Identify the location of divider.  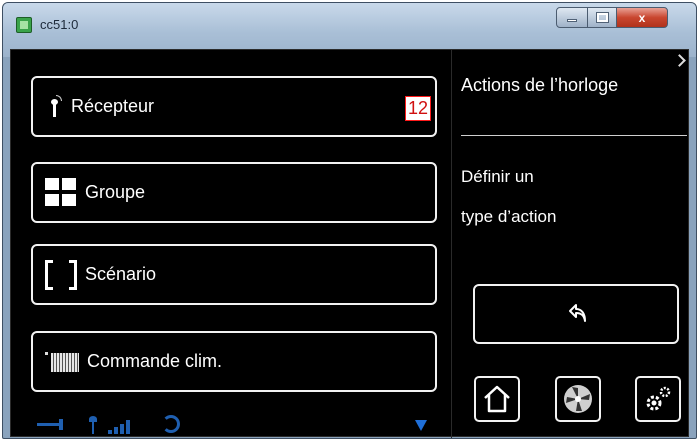
(574, 135).